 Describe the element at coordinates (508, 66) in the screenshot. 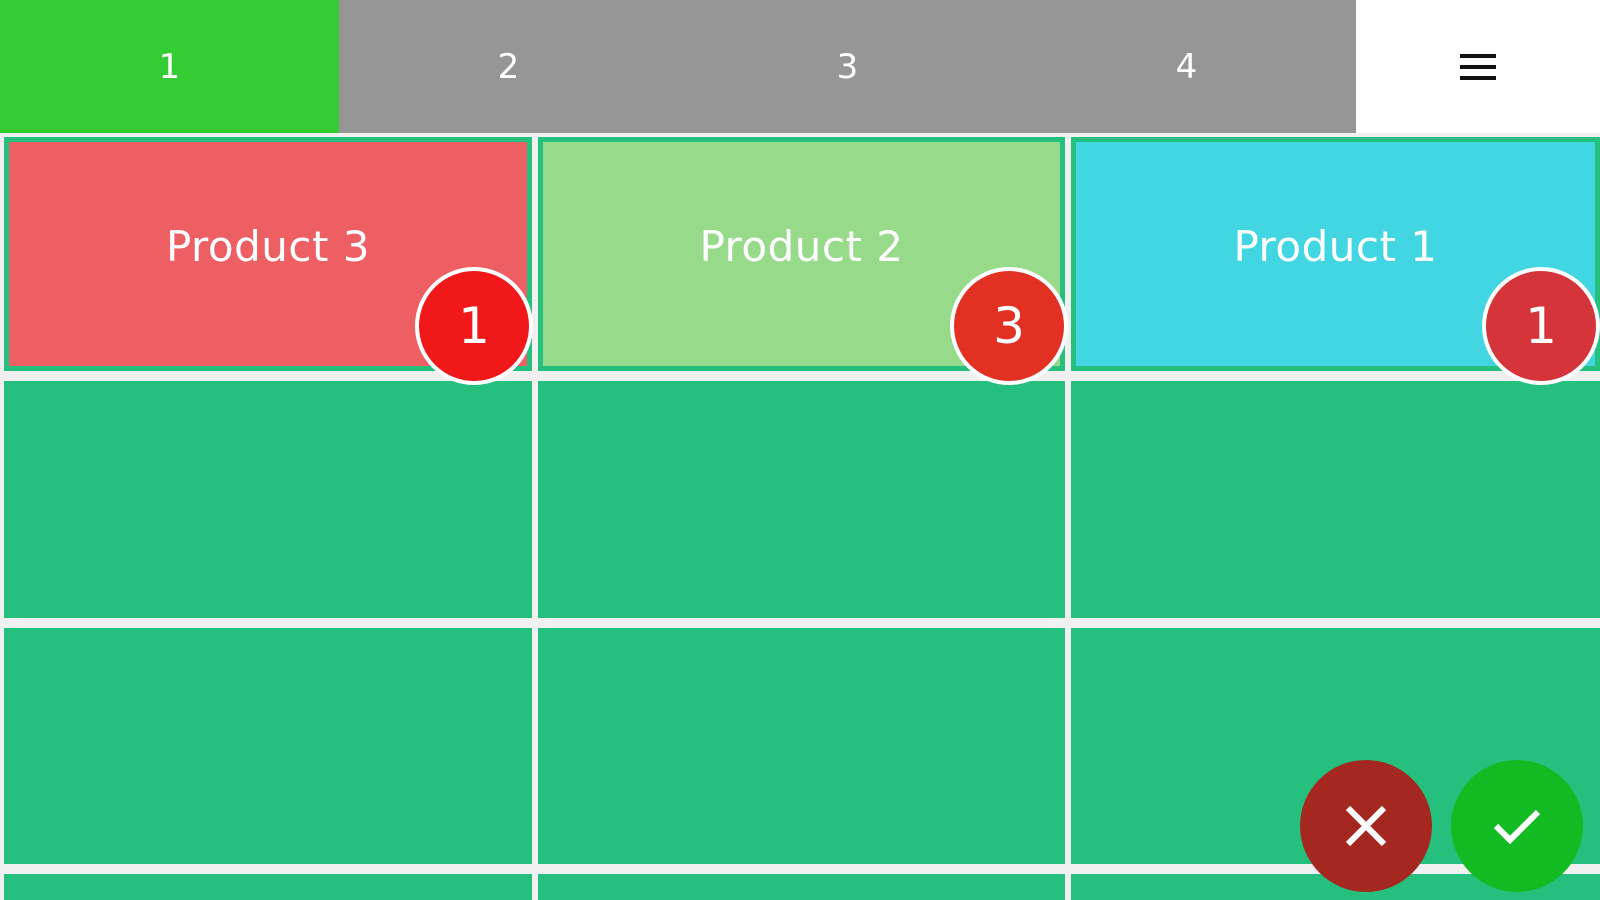

I see `tab-page-2: 2` at that location.